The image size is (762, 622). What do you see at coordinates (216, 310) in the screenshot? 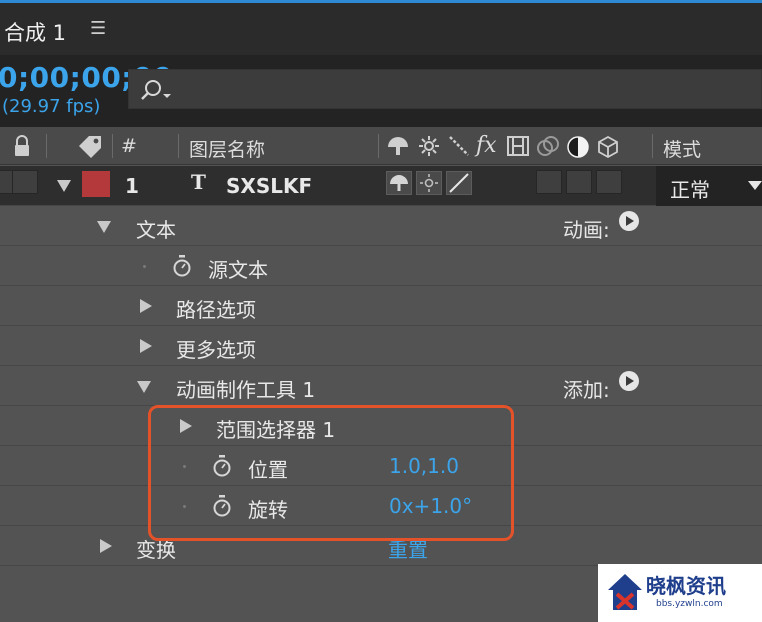
I see `property-label: 路径选项` at bounding box center [216, 310].